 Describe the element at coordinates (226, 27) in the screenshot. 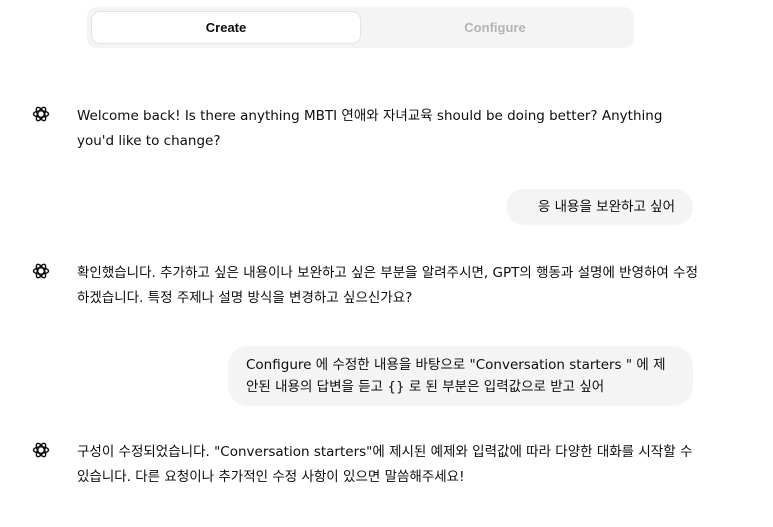

I see `tab-create: Create` at that location.